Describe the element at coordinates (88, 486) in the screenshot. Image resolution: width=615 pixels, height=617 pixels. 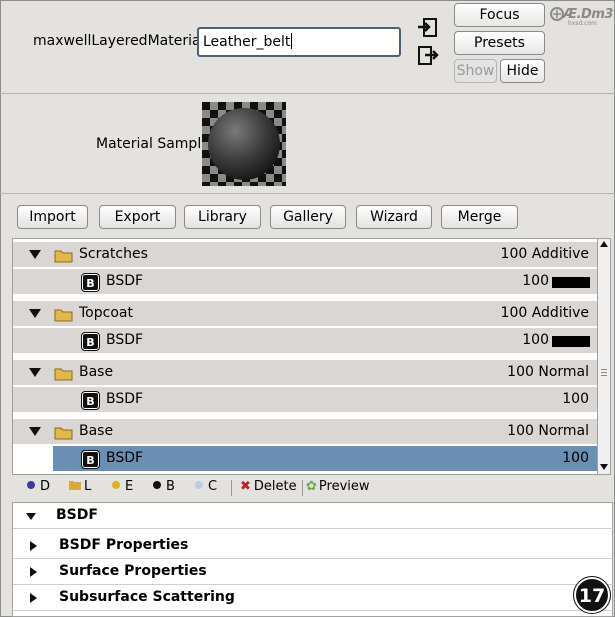
I see `legend-letter: L` at that location.